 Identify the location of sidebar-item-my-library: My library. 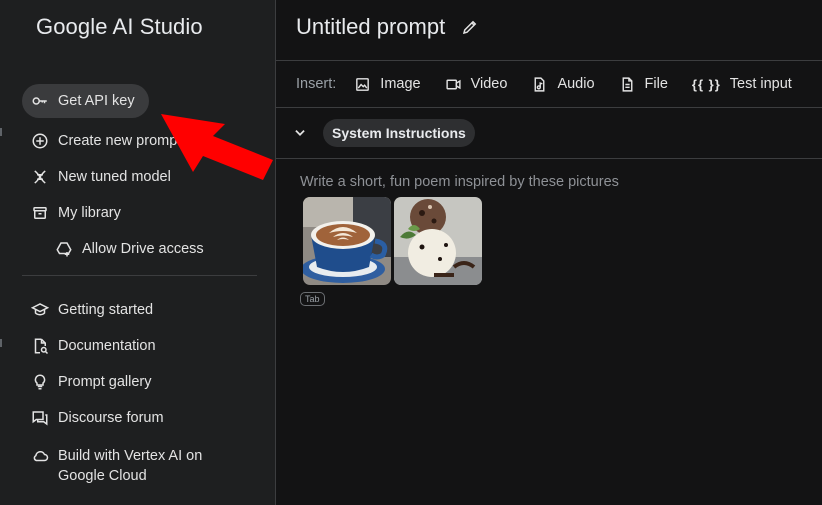
(71, 213).